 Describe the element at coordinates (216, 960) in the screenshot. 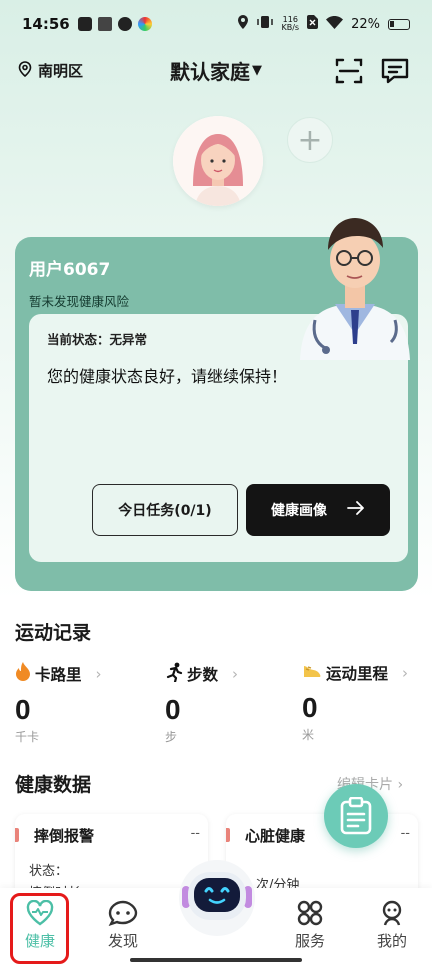

I see `home-indicator` at that location.